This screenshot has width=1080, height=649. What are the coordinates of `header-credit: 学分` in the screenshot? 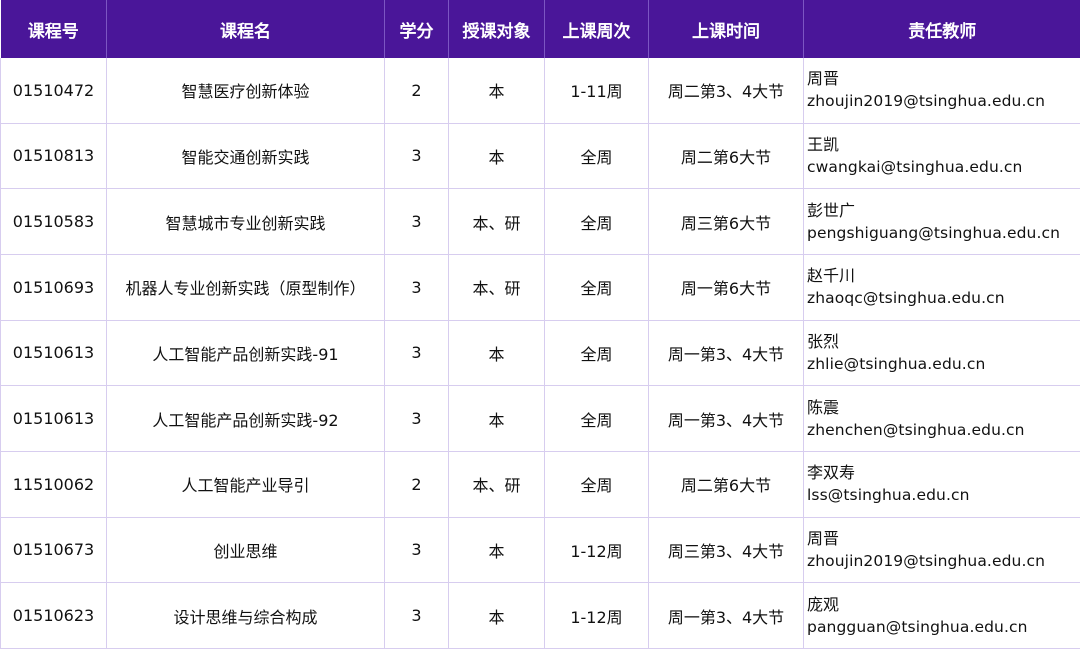 It's located at (416, 29).